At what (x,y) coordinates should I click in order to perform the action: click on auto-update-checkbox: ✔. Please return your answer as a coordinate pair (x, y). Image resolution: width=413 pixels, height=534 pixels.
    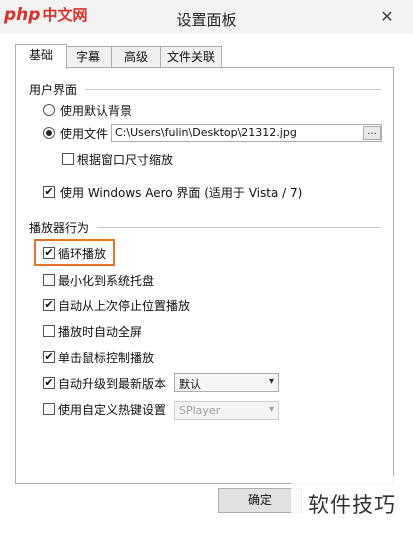
    Looking at the image, I should click on (49, 383).